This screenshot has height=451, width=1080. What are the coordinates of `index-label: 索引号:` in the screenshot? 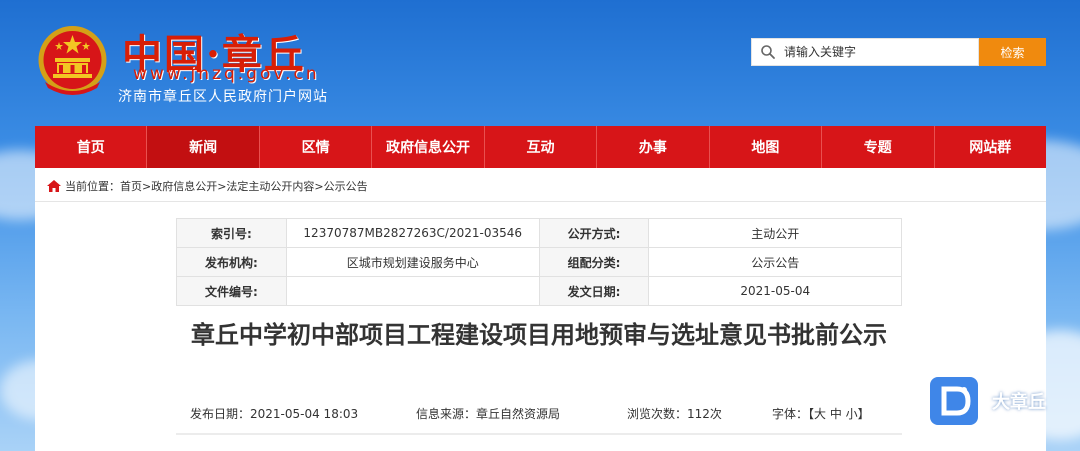 It's located at (231, 233).